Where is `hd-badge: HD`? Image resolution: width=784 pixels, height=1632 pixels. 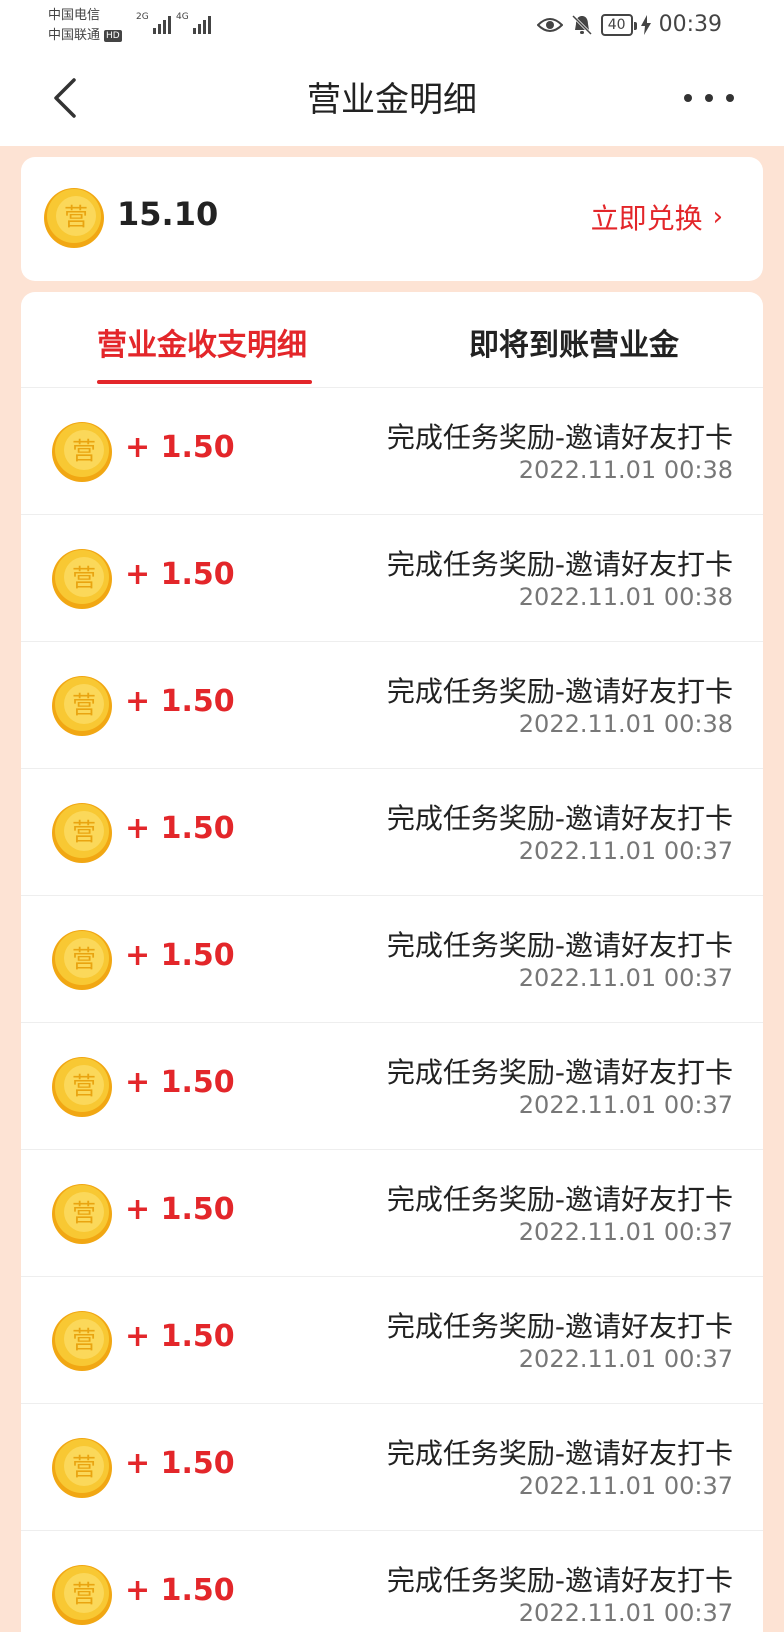 hd-badge: HD is located at coordinates (113, 36).